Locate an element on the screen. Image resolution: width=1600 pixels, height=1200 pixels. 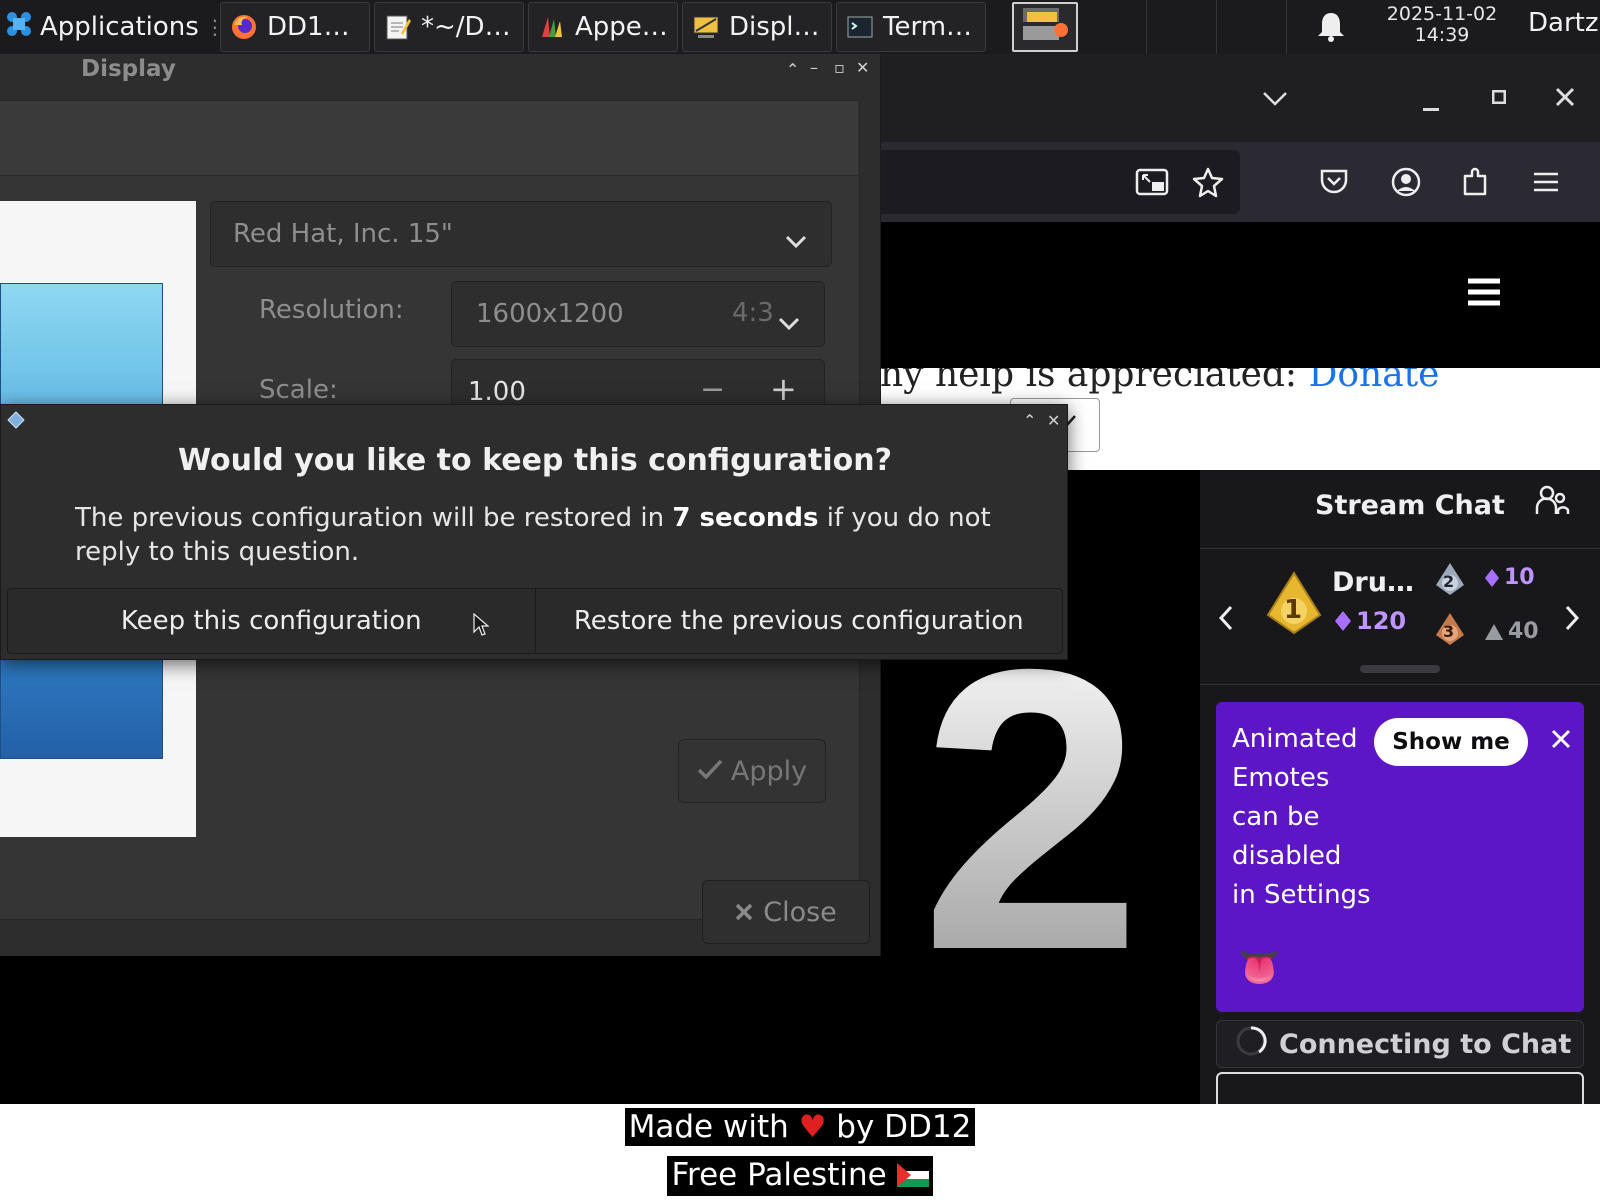
chat-title: Stream Chat is located at coordinates (1410, 505).